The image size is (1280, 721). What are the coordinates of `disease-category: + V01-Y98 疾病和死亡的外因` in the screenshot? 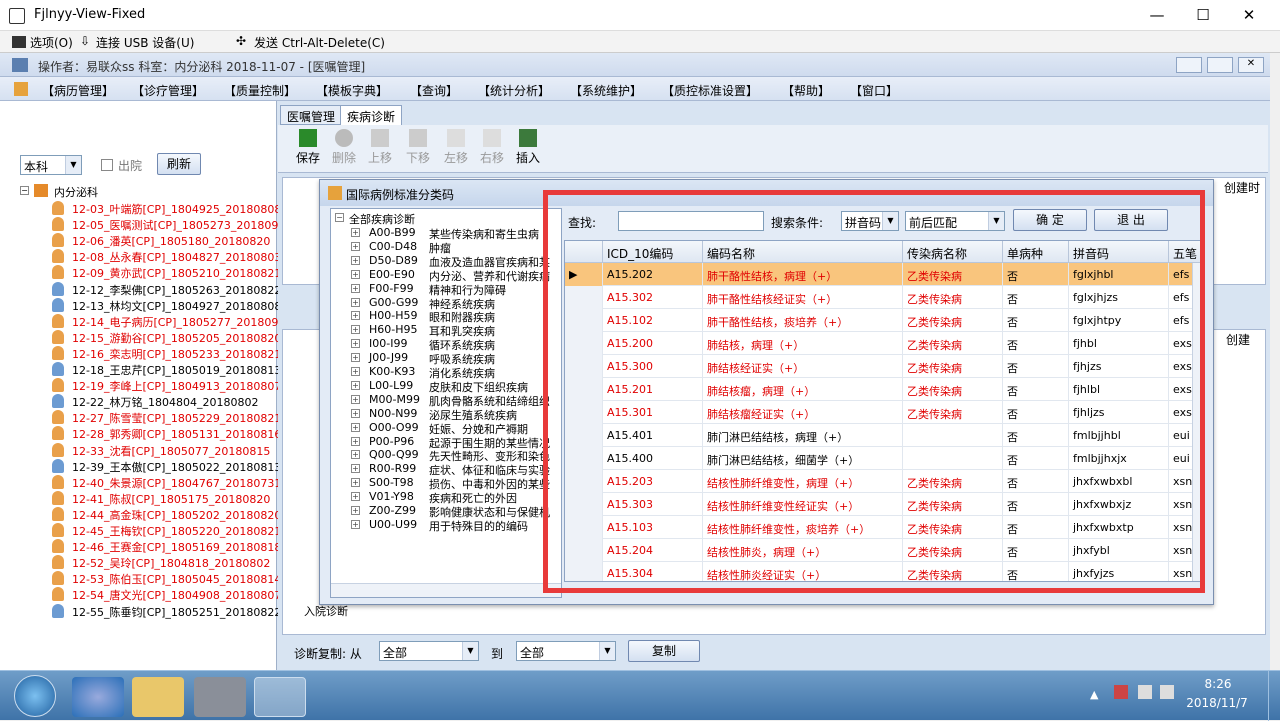 It's located at (446, 497).